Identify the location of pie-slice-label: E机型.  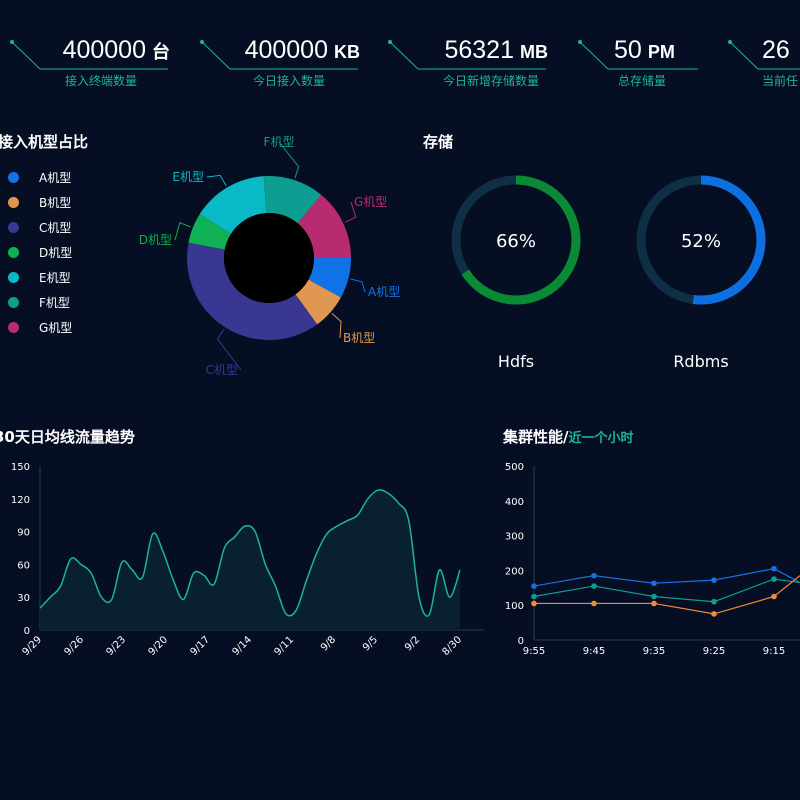
(188, 177).